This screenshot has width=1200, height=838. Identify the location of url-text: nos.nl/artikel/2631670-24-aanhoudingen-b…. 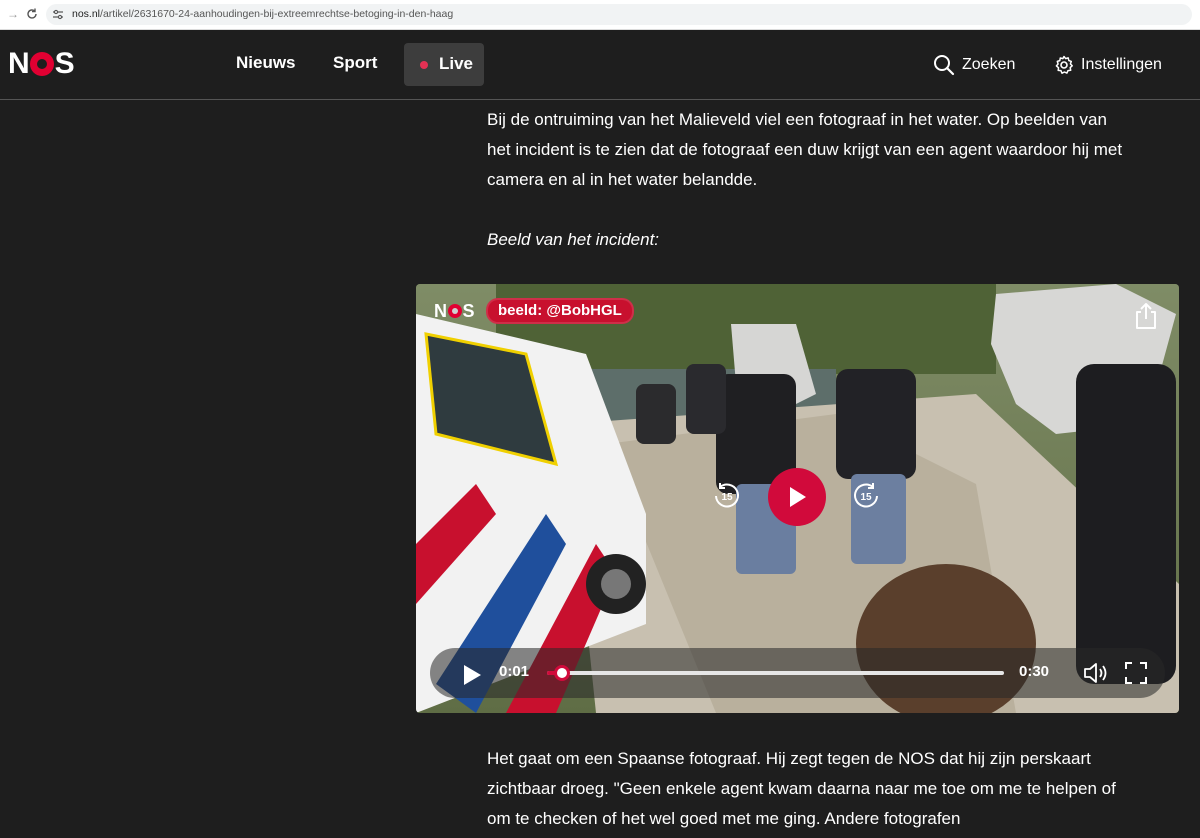
(262, 14).